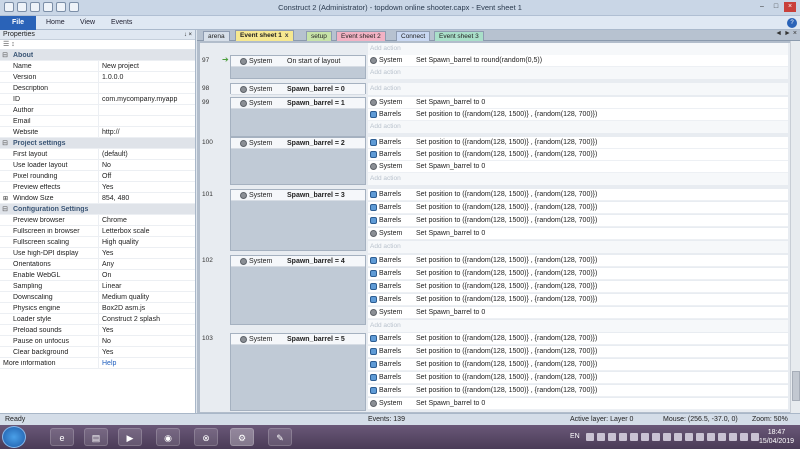 The image size is (800, 449). What do you see at coordinates (298, 372) in the screenshot?
I see `event-condition-block: System Spawn_barrel = 5` at bounding box center [298, 372].